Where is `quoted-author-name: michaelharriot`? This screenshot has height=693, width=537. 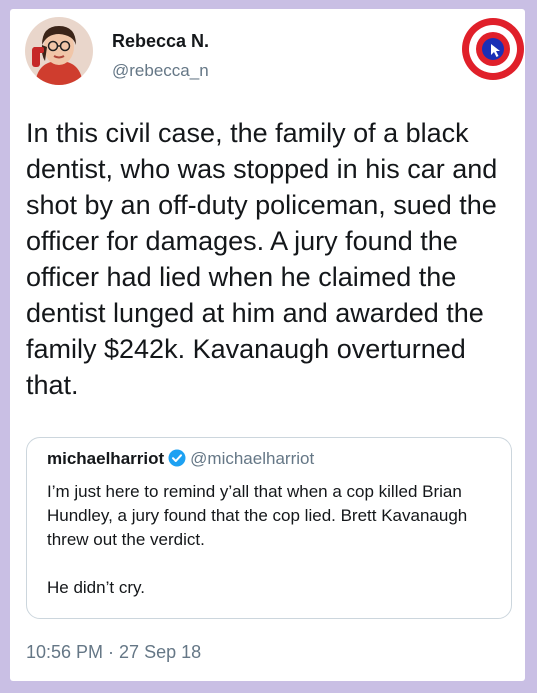
quoted-author-name: michaelharriot is located at coordinates (105, 458).